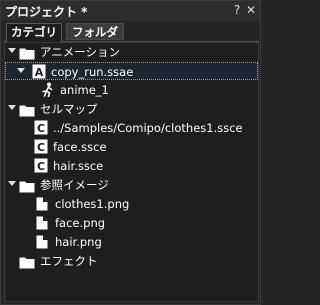  What do you see at coordinates (80, 52) in the screenshot?
I see `tree-item-label: アニメーション` at bounding box center [80, 52].